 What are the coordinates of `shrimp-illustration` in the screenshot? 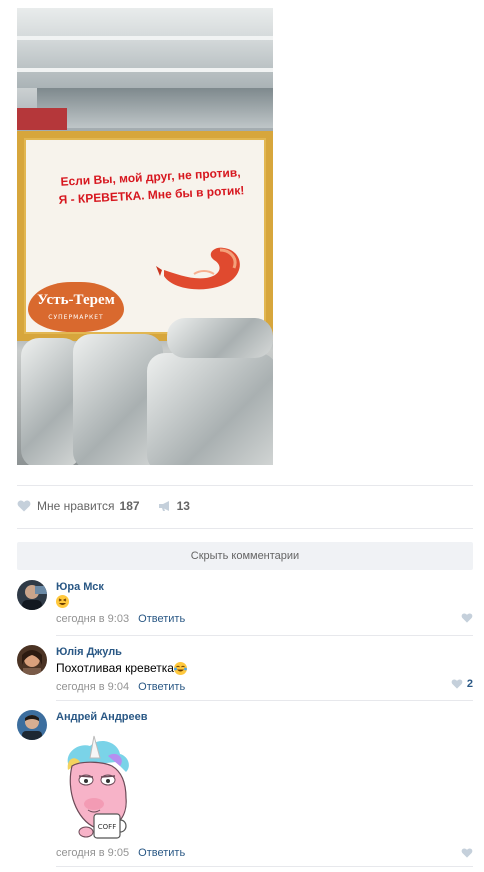 It's located at (198, 268).